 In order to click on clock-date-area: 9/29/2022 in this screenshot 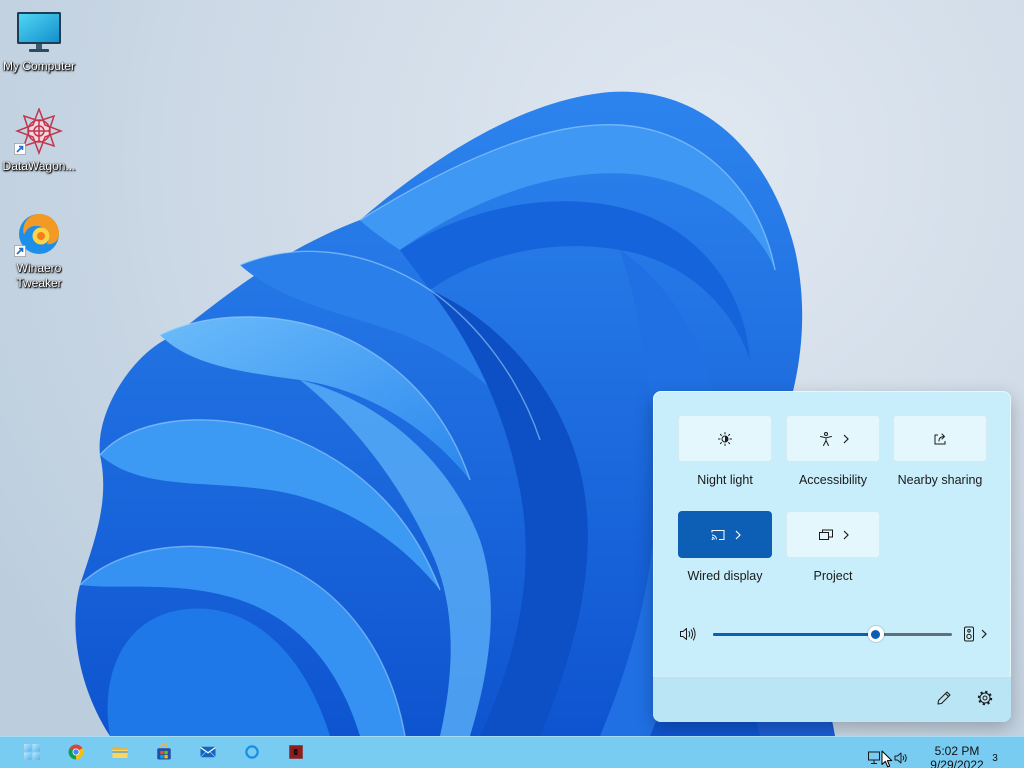, I will do `click(957, 763)`.